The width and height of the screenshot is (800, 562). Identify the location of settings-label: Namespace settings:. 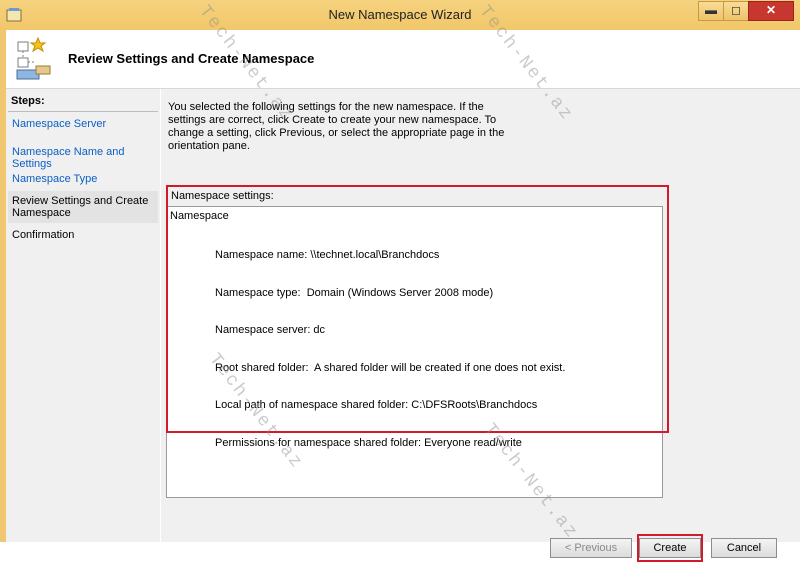
(222, 196).